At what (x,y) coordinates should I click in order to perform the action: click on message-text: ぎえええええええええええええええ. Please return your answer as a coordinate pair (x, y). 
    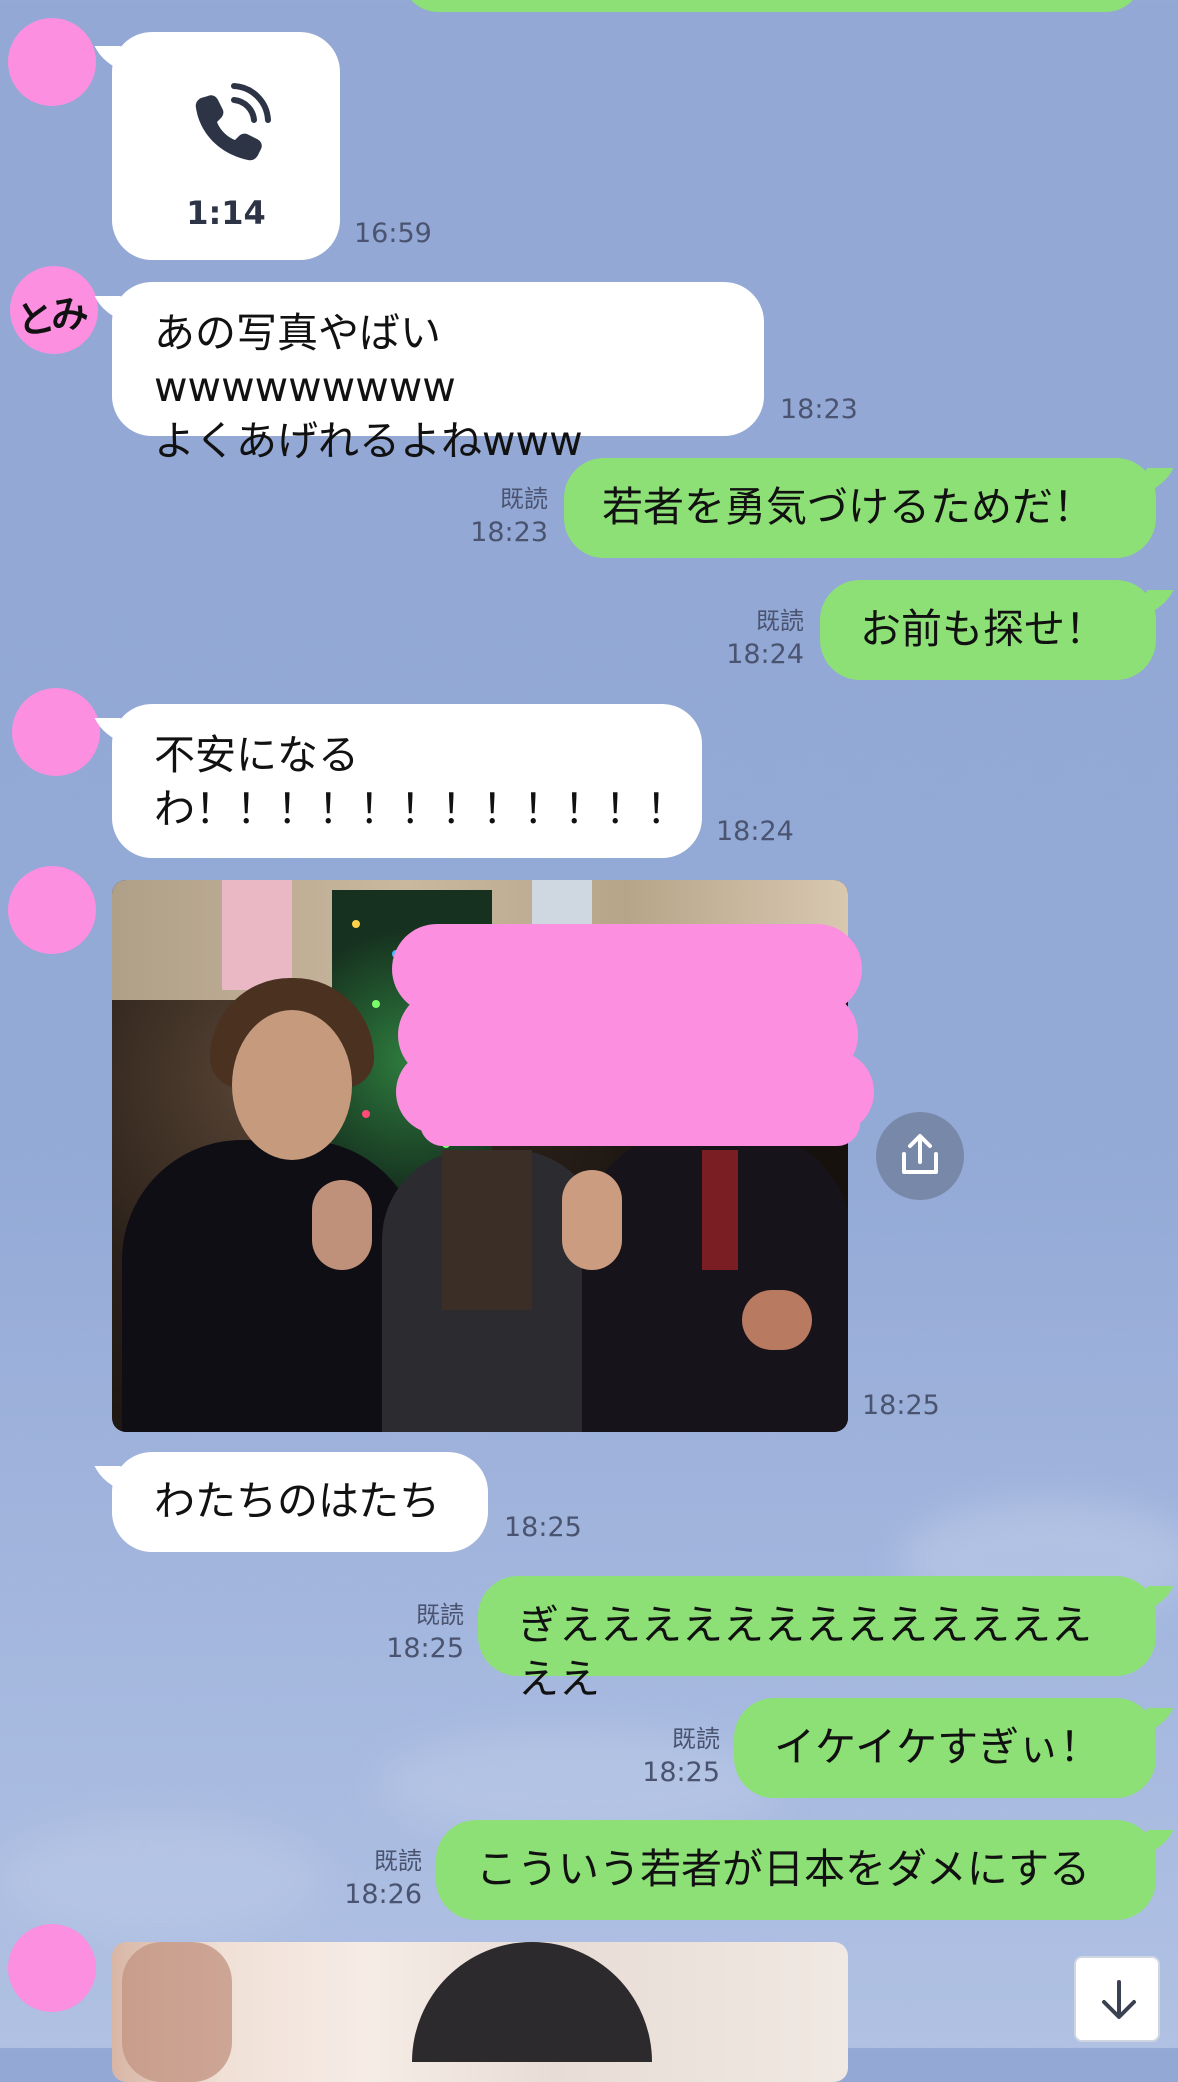
    Looking at the image, I should click on (805, 1652).